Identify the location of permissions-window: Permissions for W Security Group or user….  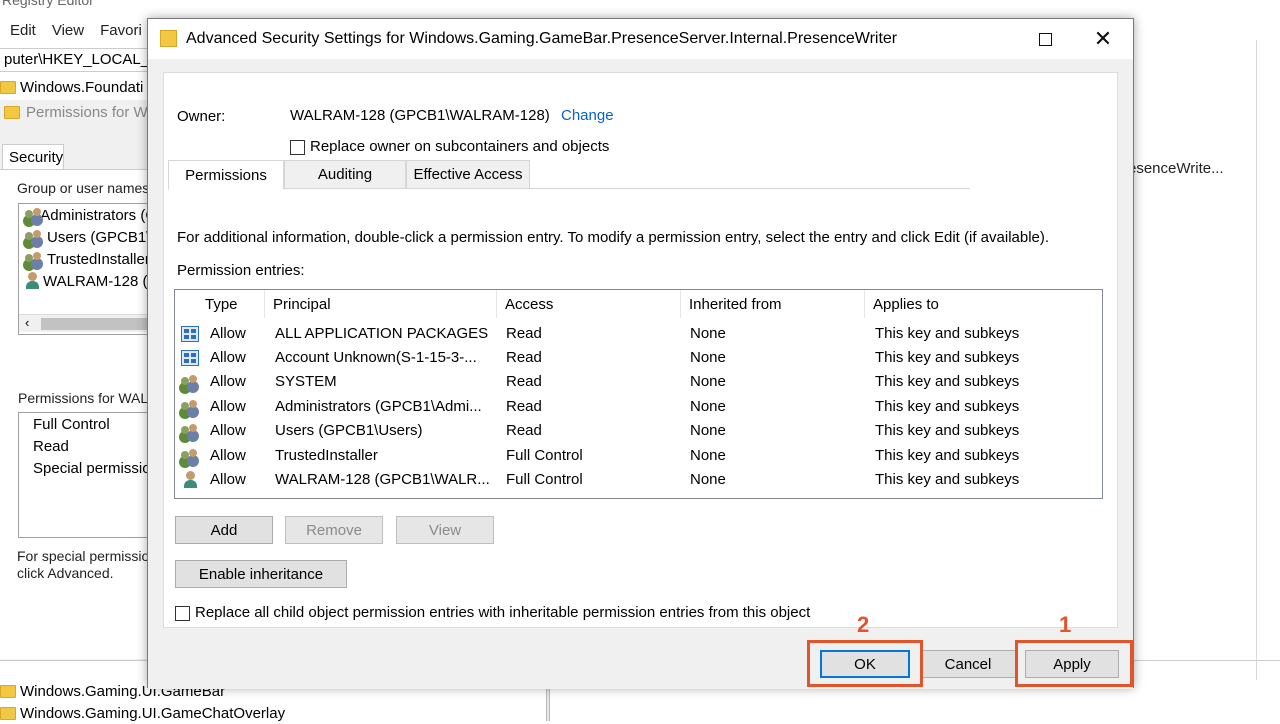
(79, 380).